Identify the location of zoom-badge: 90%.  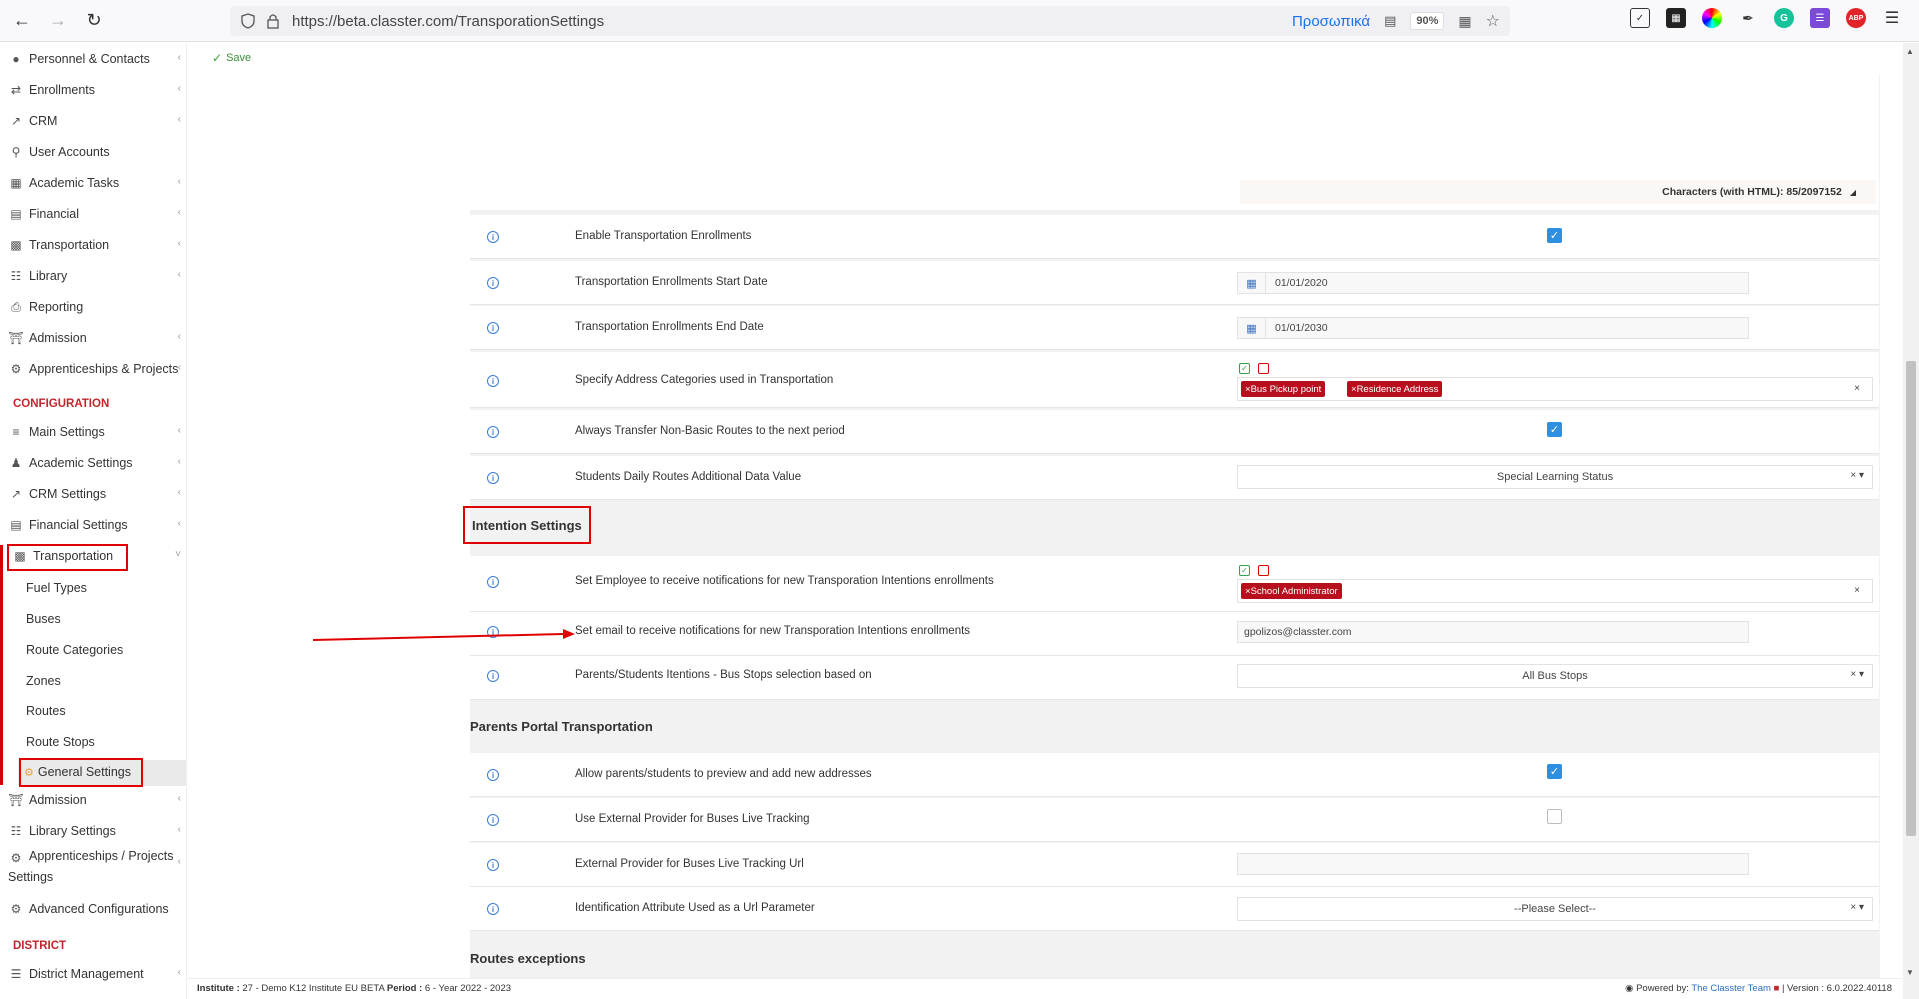
(1427, 21).